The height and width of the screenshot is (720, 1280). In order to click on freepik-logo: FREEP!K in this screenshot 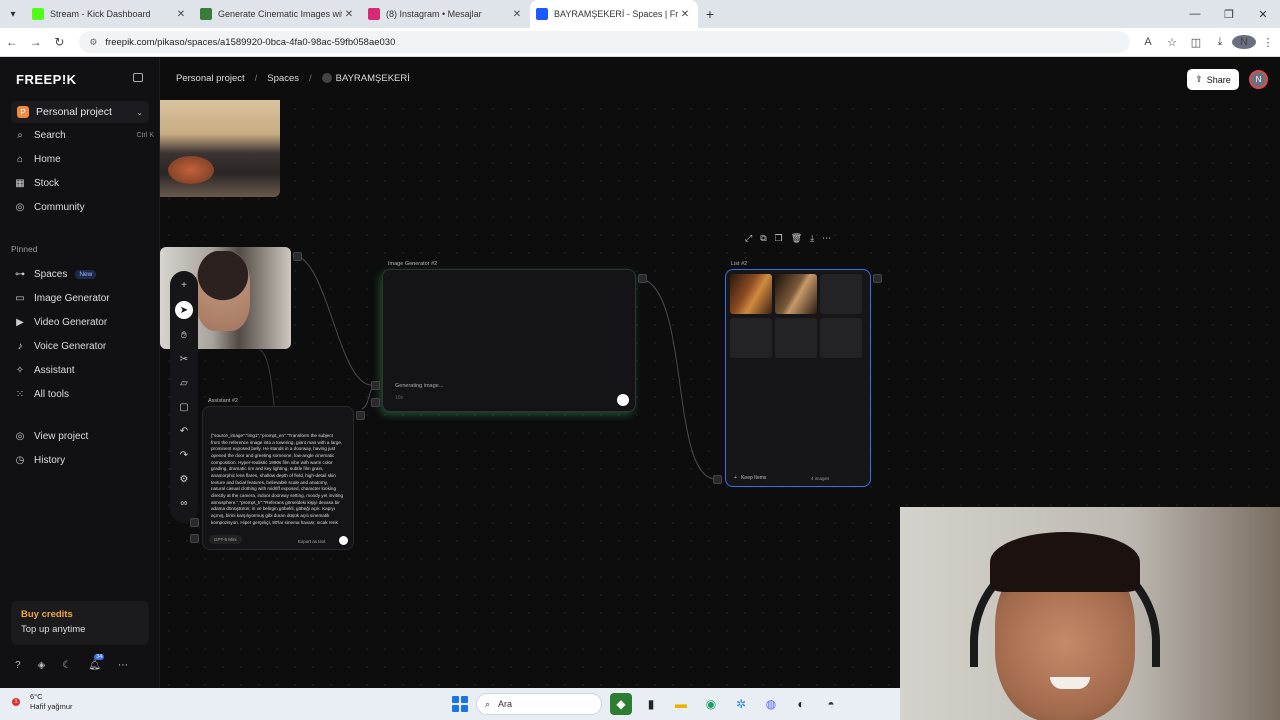, I will do `click(46, 79)`.